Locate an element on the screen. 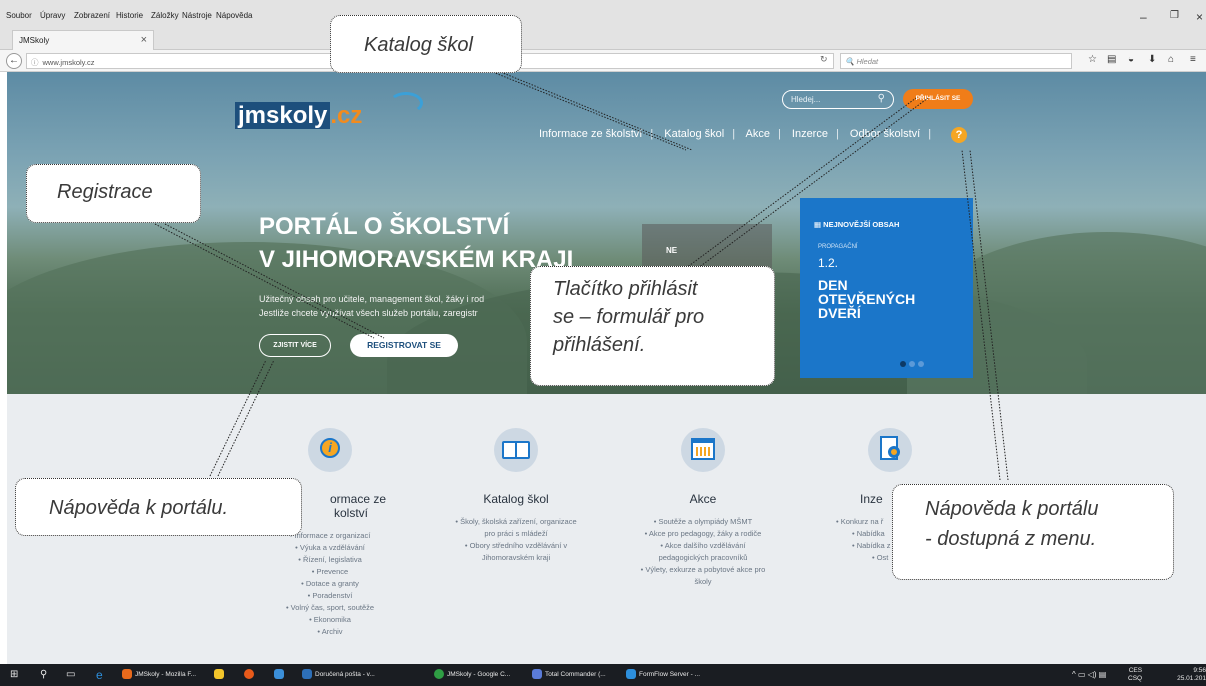 The image size is (1206, 686). pocket-icon: ◒ is located at coordinates (1131, 59).